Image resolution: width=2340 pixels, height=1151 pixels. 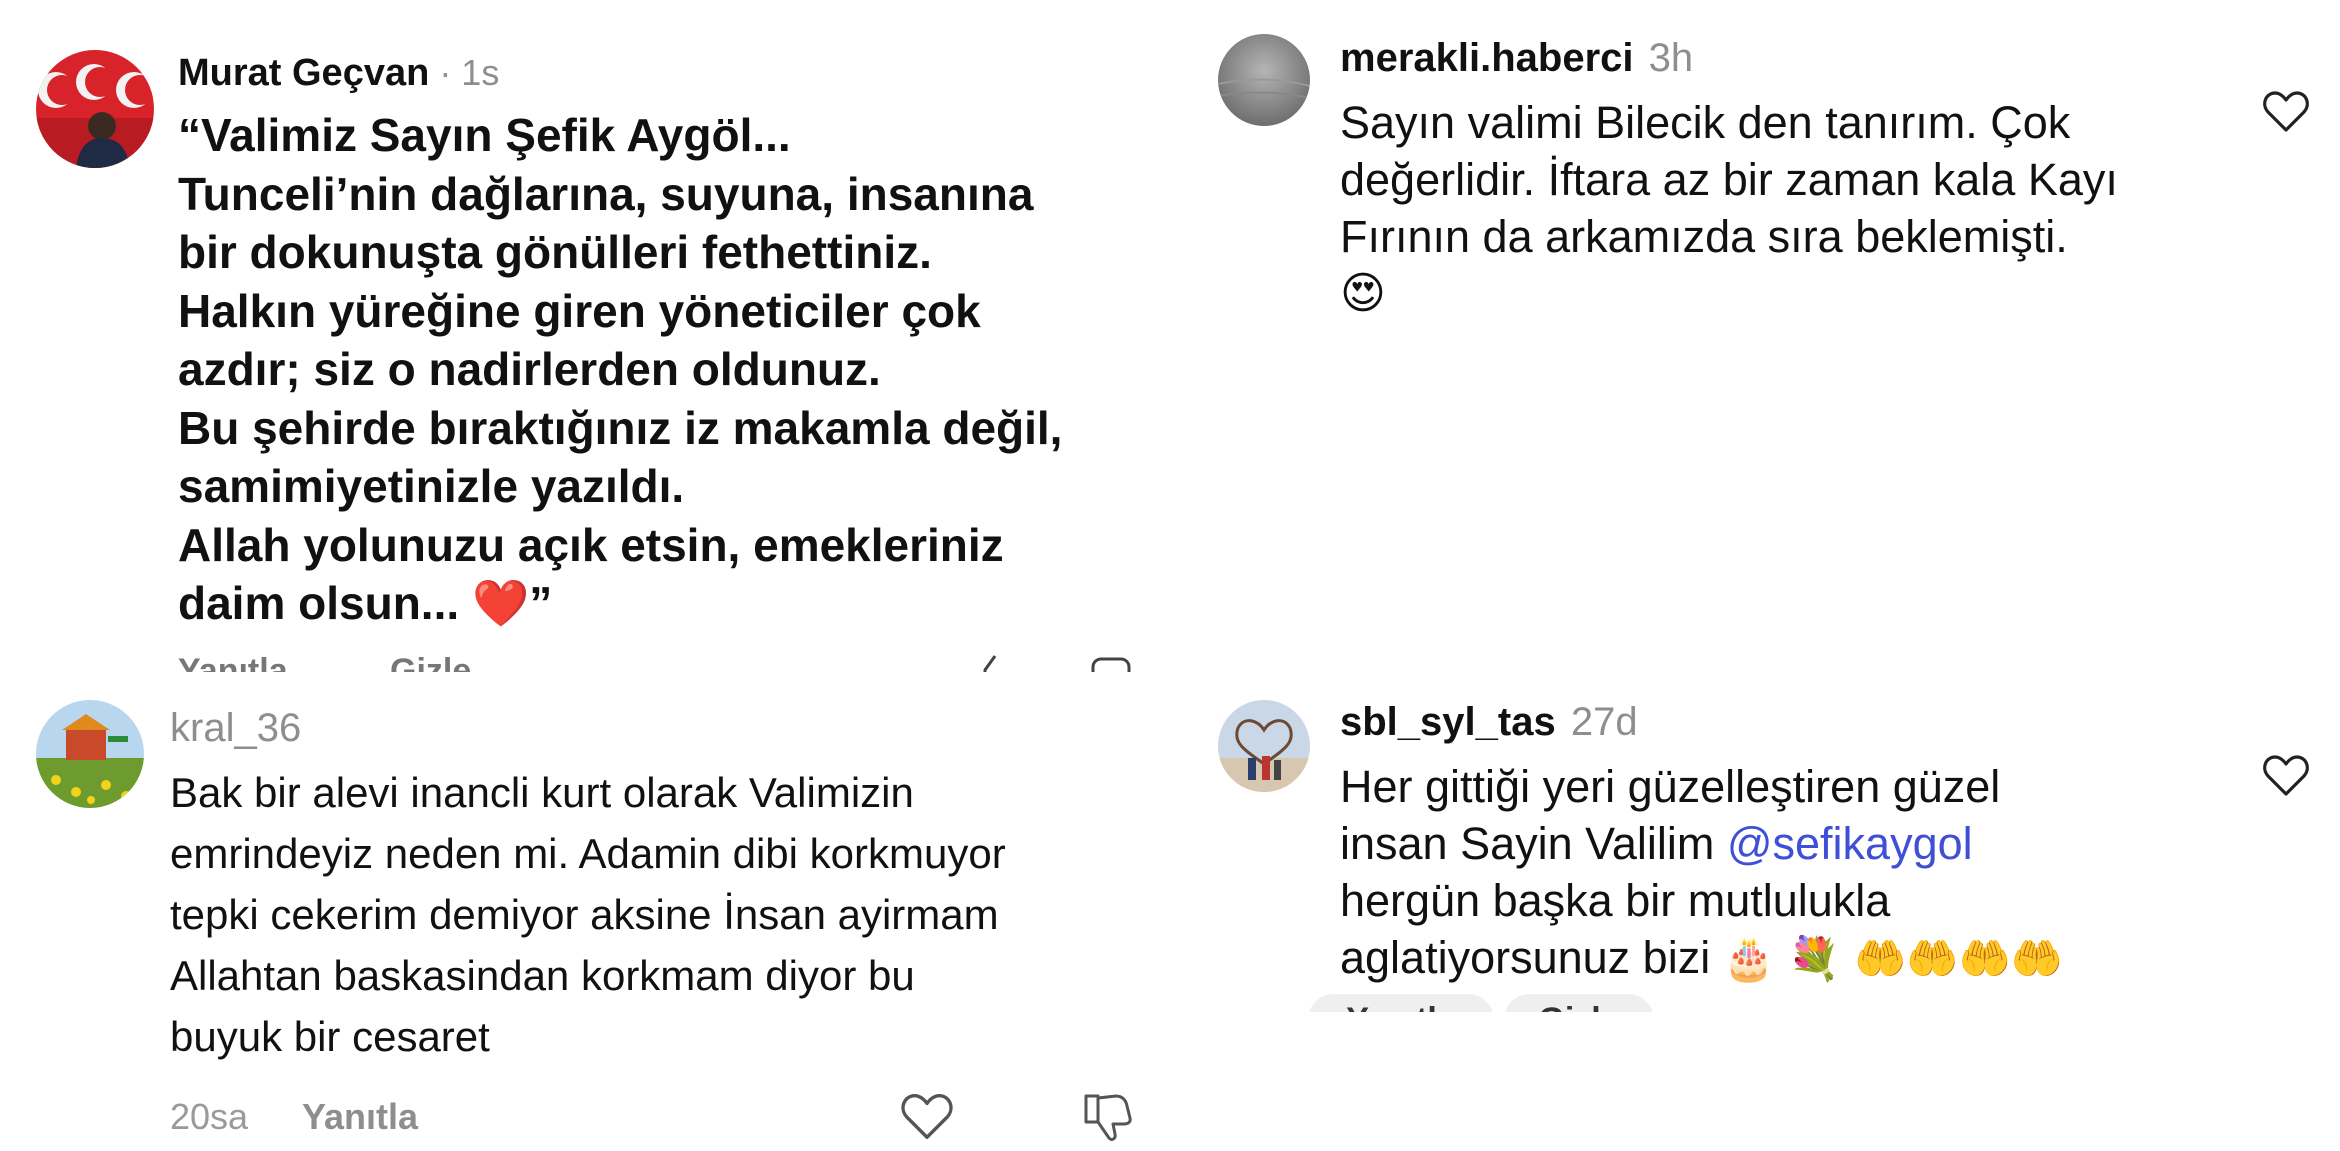 I want to click on comment-line: aglatiyorsunuz bizi 🎂 💐 🤲🤲🤲🤲, so click(x=1780, y=958).